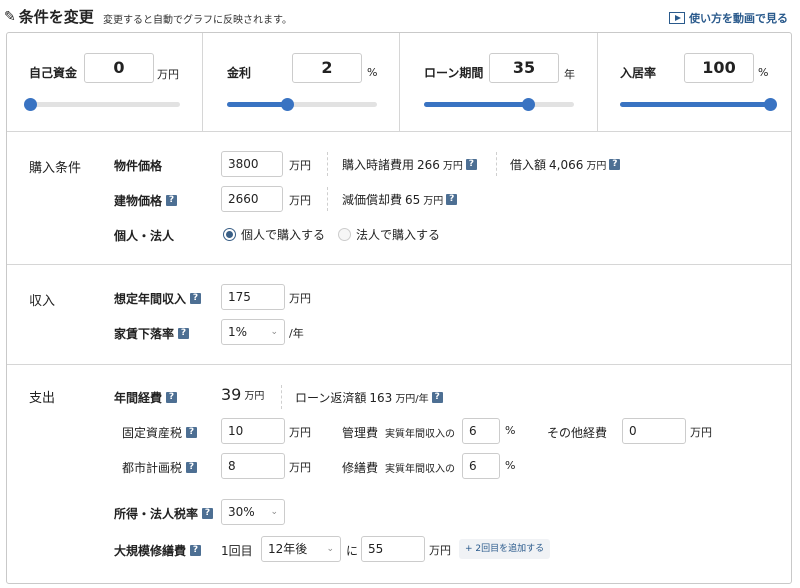 Image resolution: width=800 pixels, height=588 pixels. What do you see at coordinates (164, 513) in the screenshot?
I see `income-tax-label: 所得・法人税率 ?` at bounding box center [164, 513].